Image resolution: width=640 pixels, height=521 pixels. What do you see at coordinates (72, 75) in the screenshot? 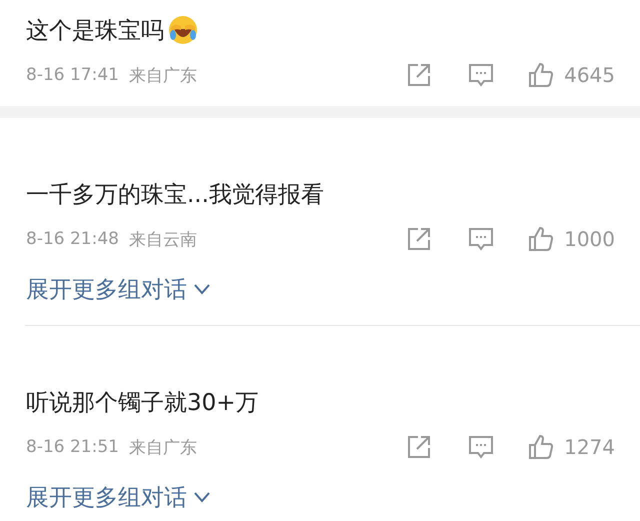
I see `comment-time: 8-16 17:41` at bounding box center [72, 75].